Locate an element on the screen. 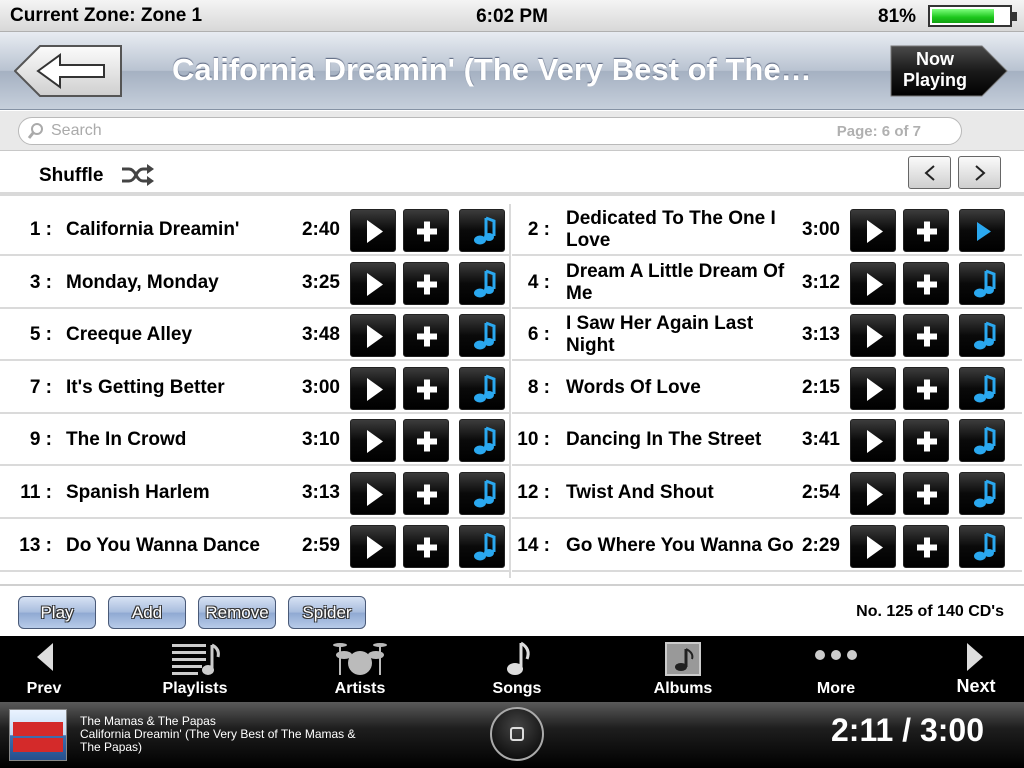  tab-prev: Prev is located at coordinates (52, 669).